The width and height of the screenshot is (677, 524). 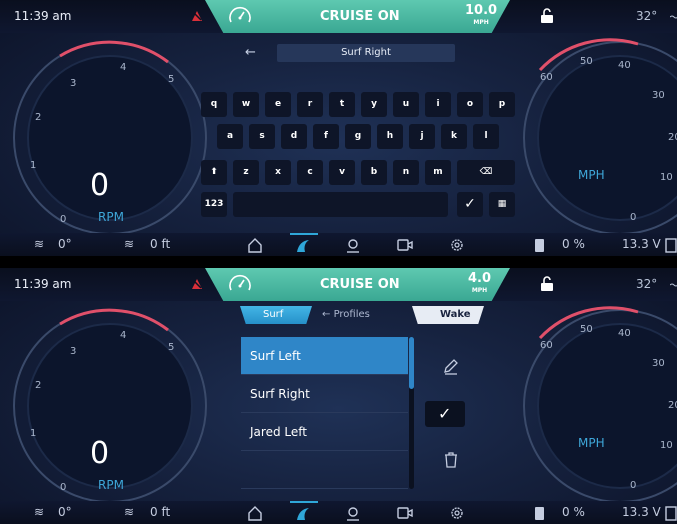 What do you see at coordinates (324, 432) in the screenshot?
I see `list-item-jared-left: Jared Left` at bounding box center [324, 432].